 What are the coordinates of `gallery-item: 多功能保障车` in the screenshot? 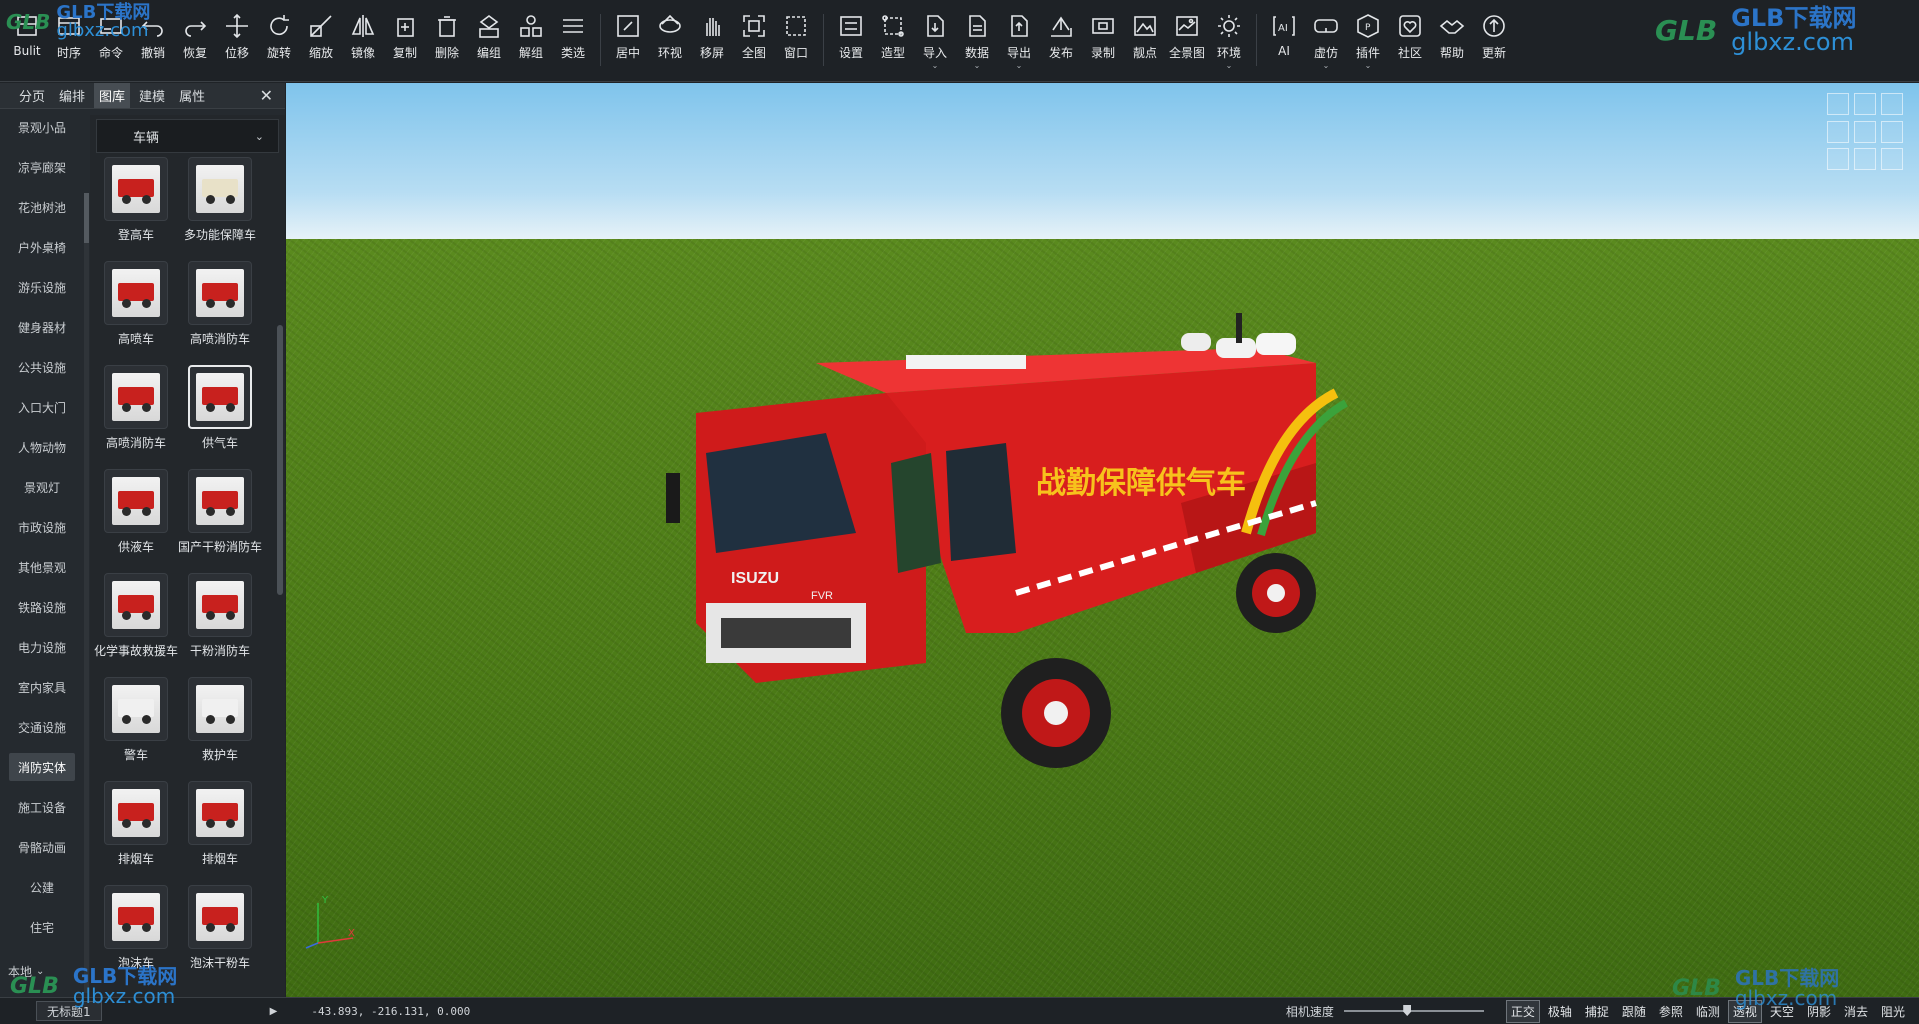 It's located at (220, 209).